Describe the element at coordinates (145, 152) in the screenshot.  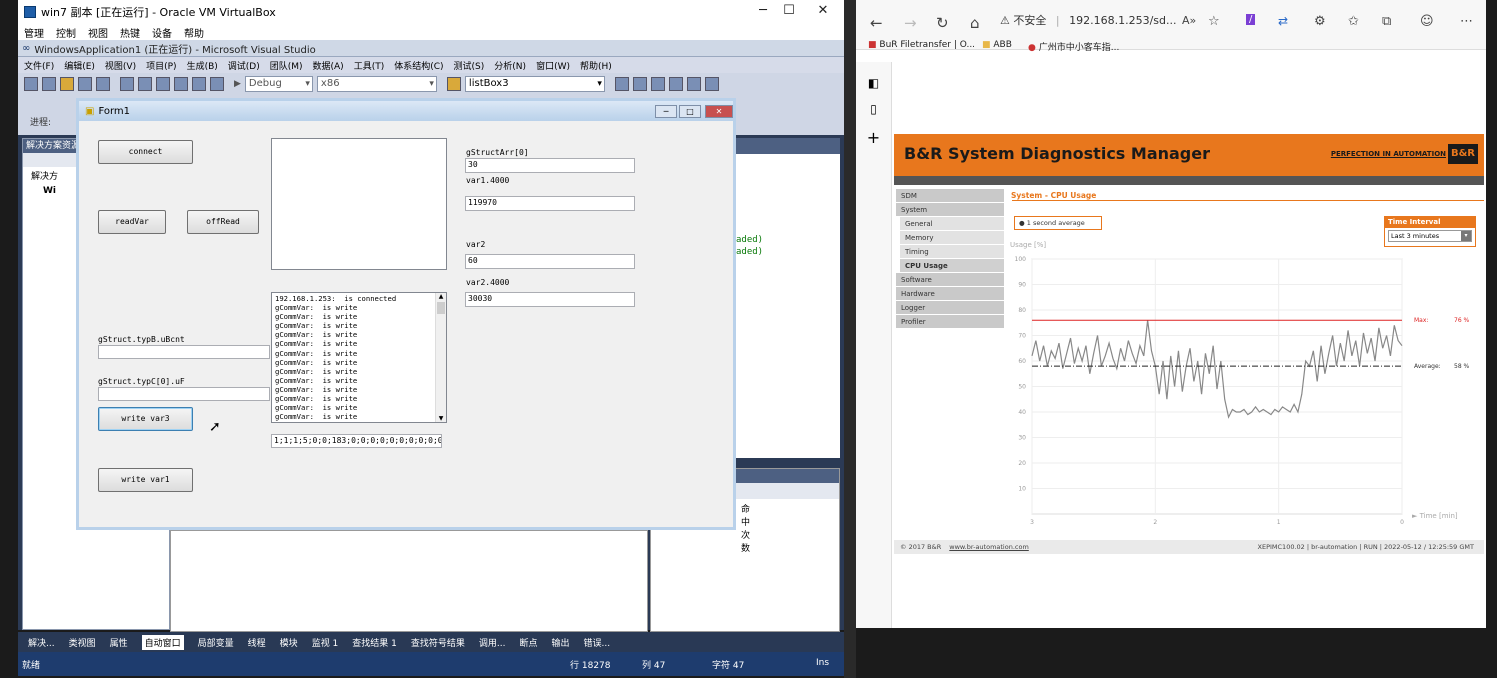
I see `connect-button: connect` at that location.